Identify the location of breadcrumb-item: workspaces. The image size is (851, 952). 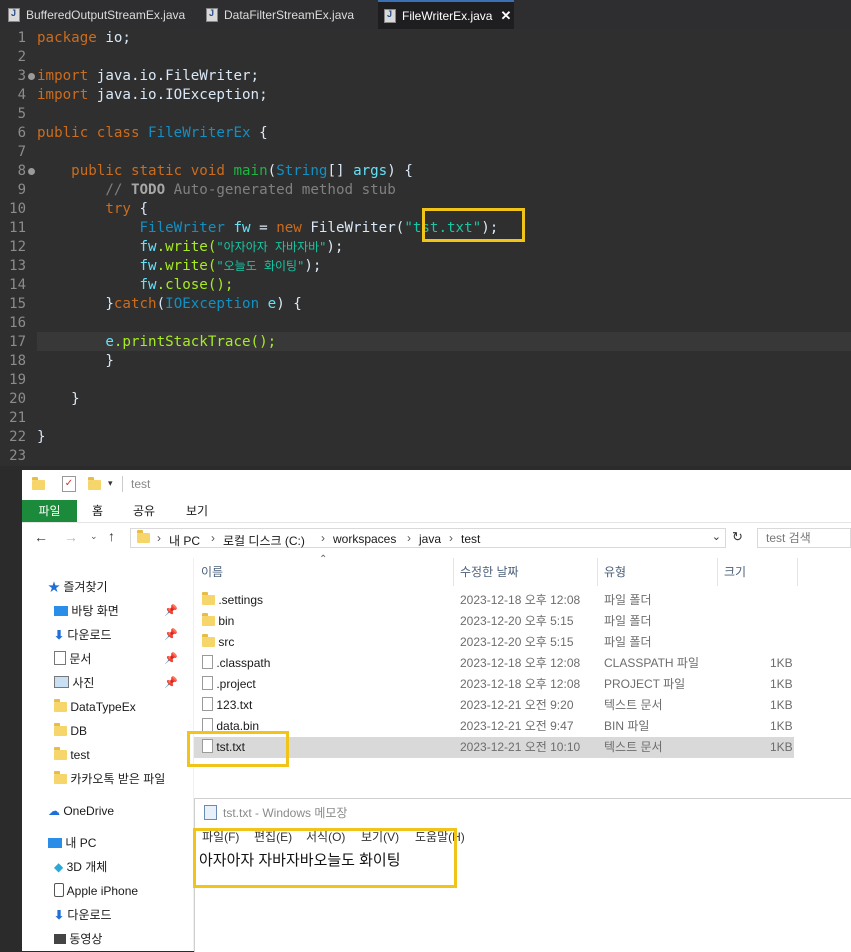
(364, 539).